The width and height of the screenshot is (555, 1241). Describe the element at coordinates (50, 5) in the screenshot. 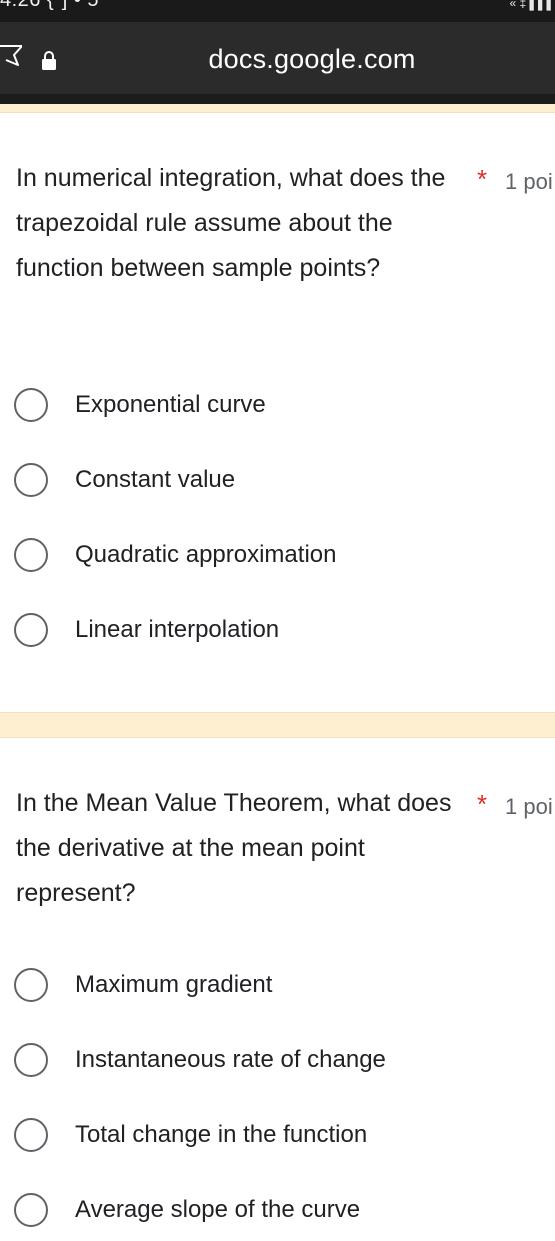

I see `status-time: 4:26 {"] • 5` at that location.